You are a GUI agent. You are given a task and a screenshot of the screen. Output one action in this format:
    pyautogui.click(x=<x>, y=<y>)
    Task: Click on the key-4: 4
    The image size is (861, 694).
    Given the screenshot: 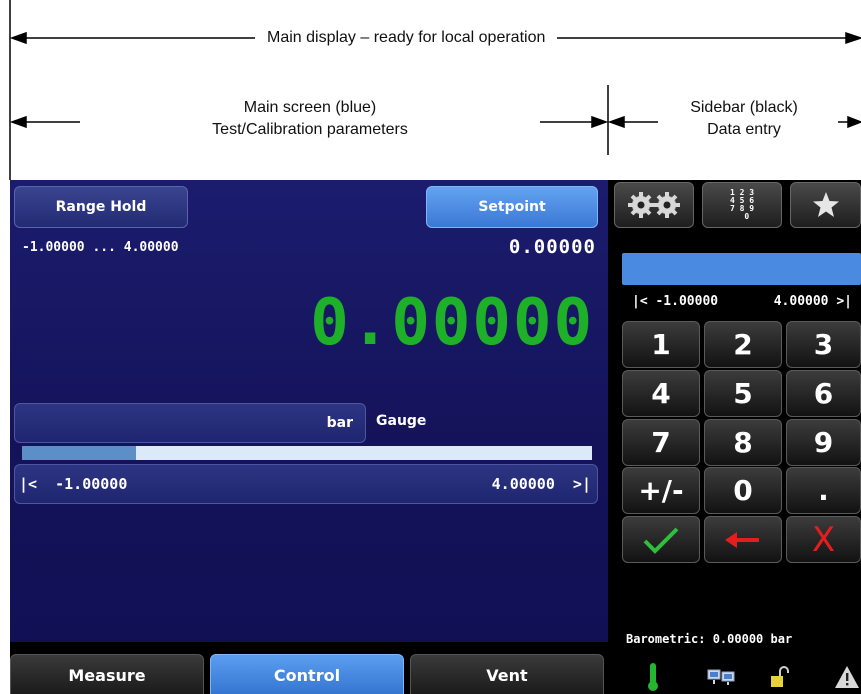 What is the action you would take?
    pyautogui.click(x=661, y=393)
    